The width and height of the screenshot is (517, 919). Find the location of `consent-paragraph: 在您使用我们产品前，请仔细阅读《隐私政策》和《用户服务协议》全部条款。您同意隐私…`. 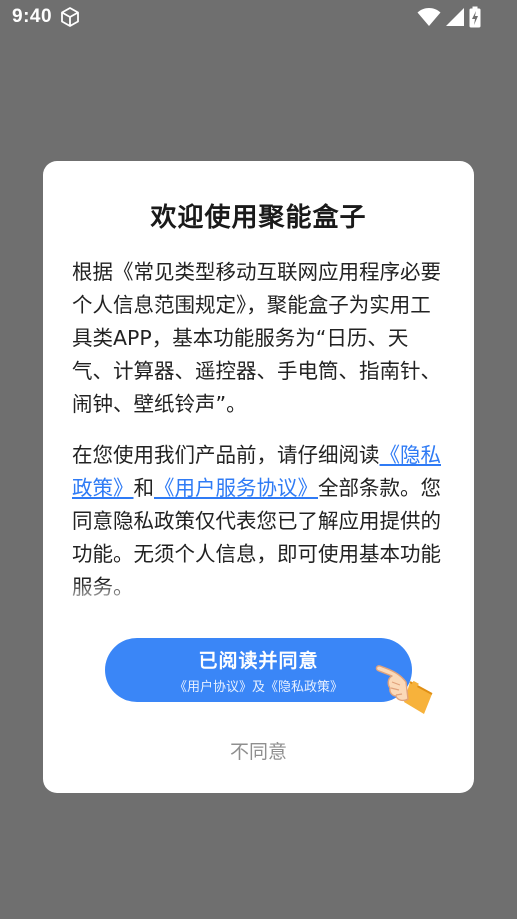

consent-paragraph: 在您使用我们产品前，请仔细阅读《隐私政策》和《用户服务协议》全部条款。您同意隐私… is located at coordinates (259, 520).